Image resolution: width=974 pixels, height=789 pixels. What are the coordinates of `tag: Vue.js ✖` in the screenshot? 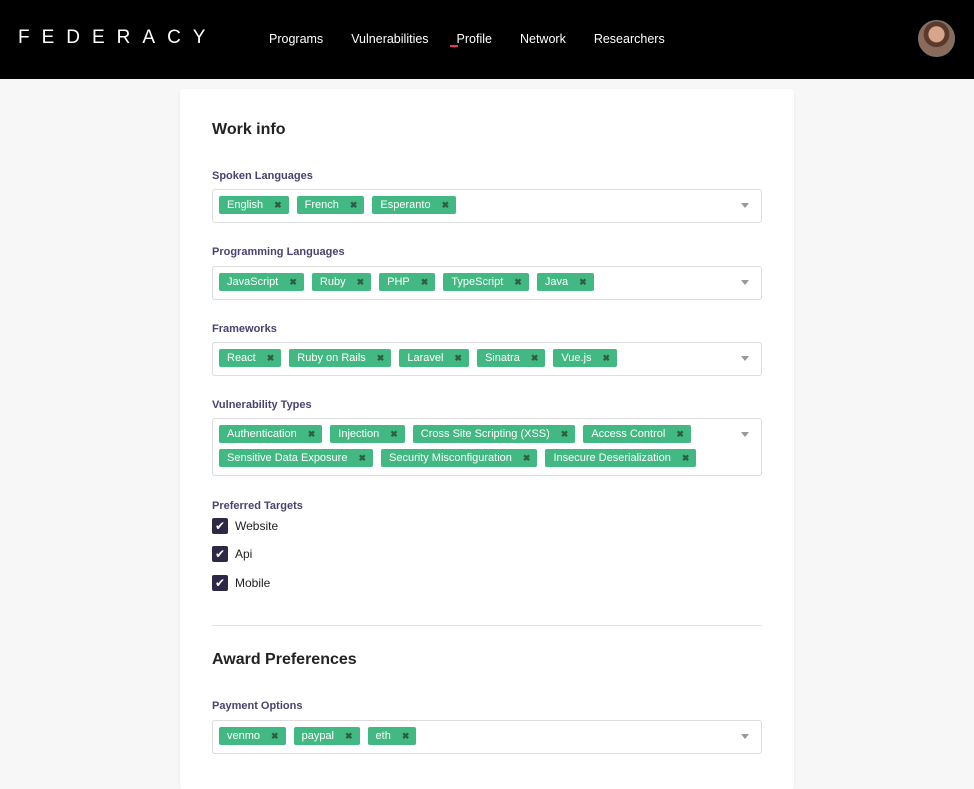 It's located at (585, 358).